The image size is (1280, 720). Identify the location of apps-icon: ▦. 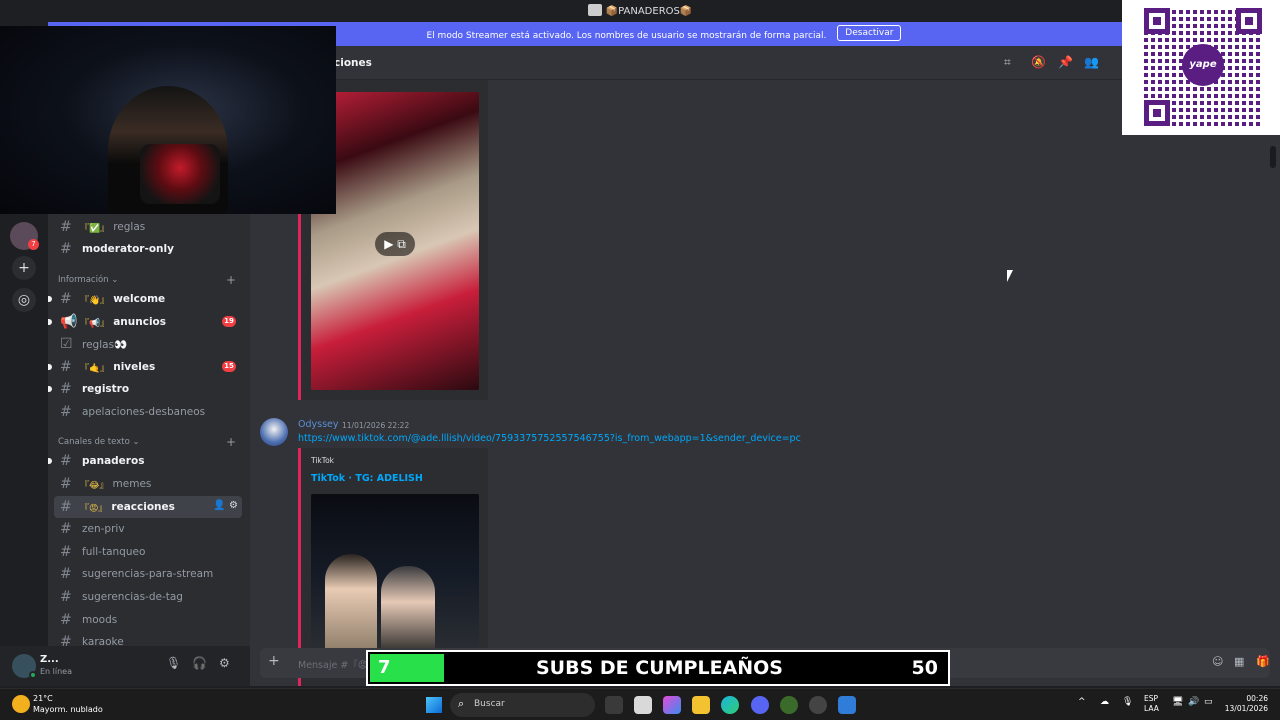
(1239, 661).